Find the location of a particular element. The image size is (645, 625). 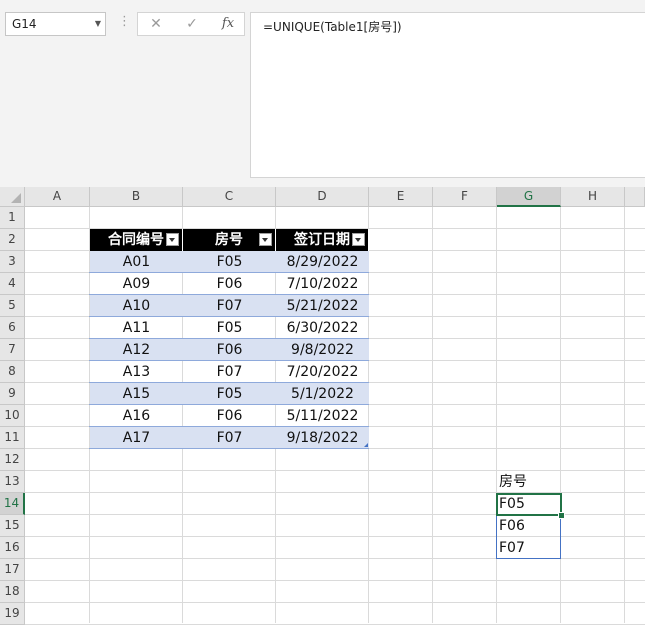

table-cell: A12 is located at coordinates (136, 350).